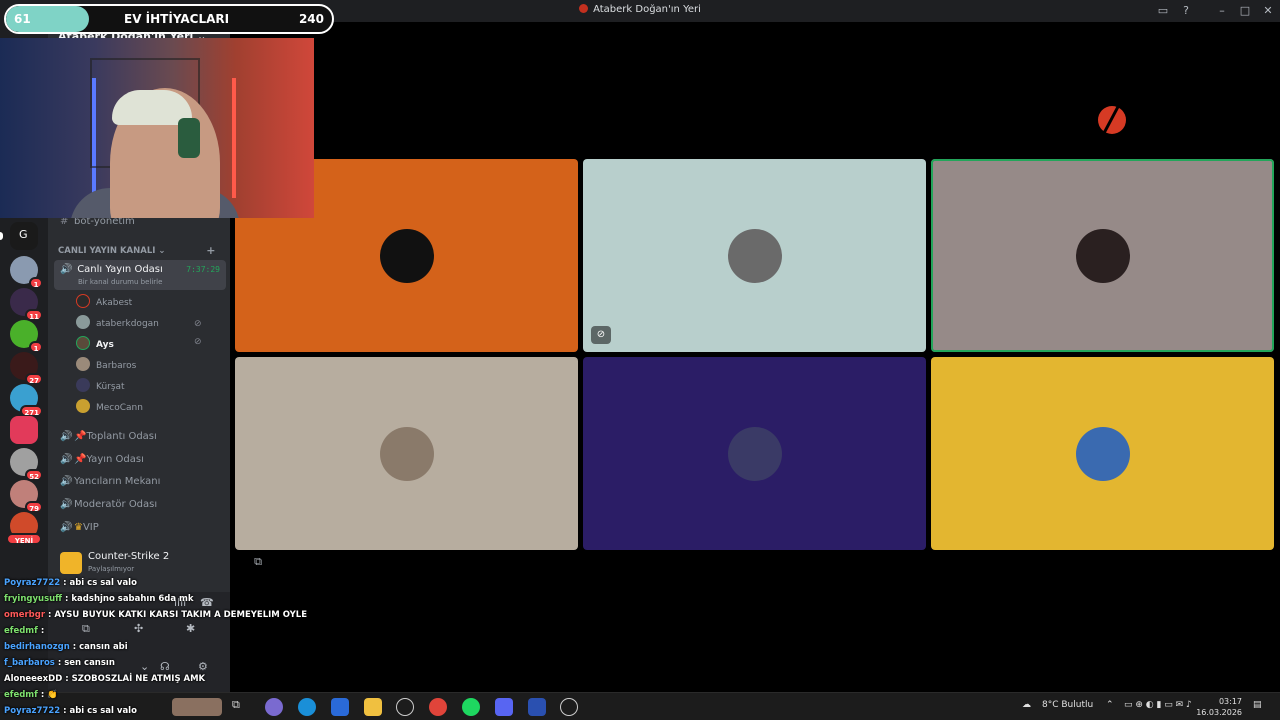  I want to click on folder-icon, so click(373, 707).